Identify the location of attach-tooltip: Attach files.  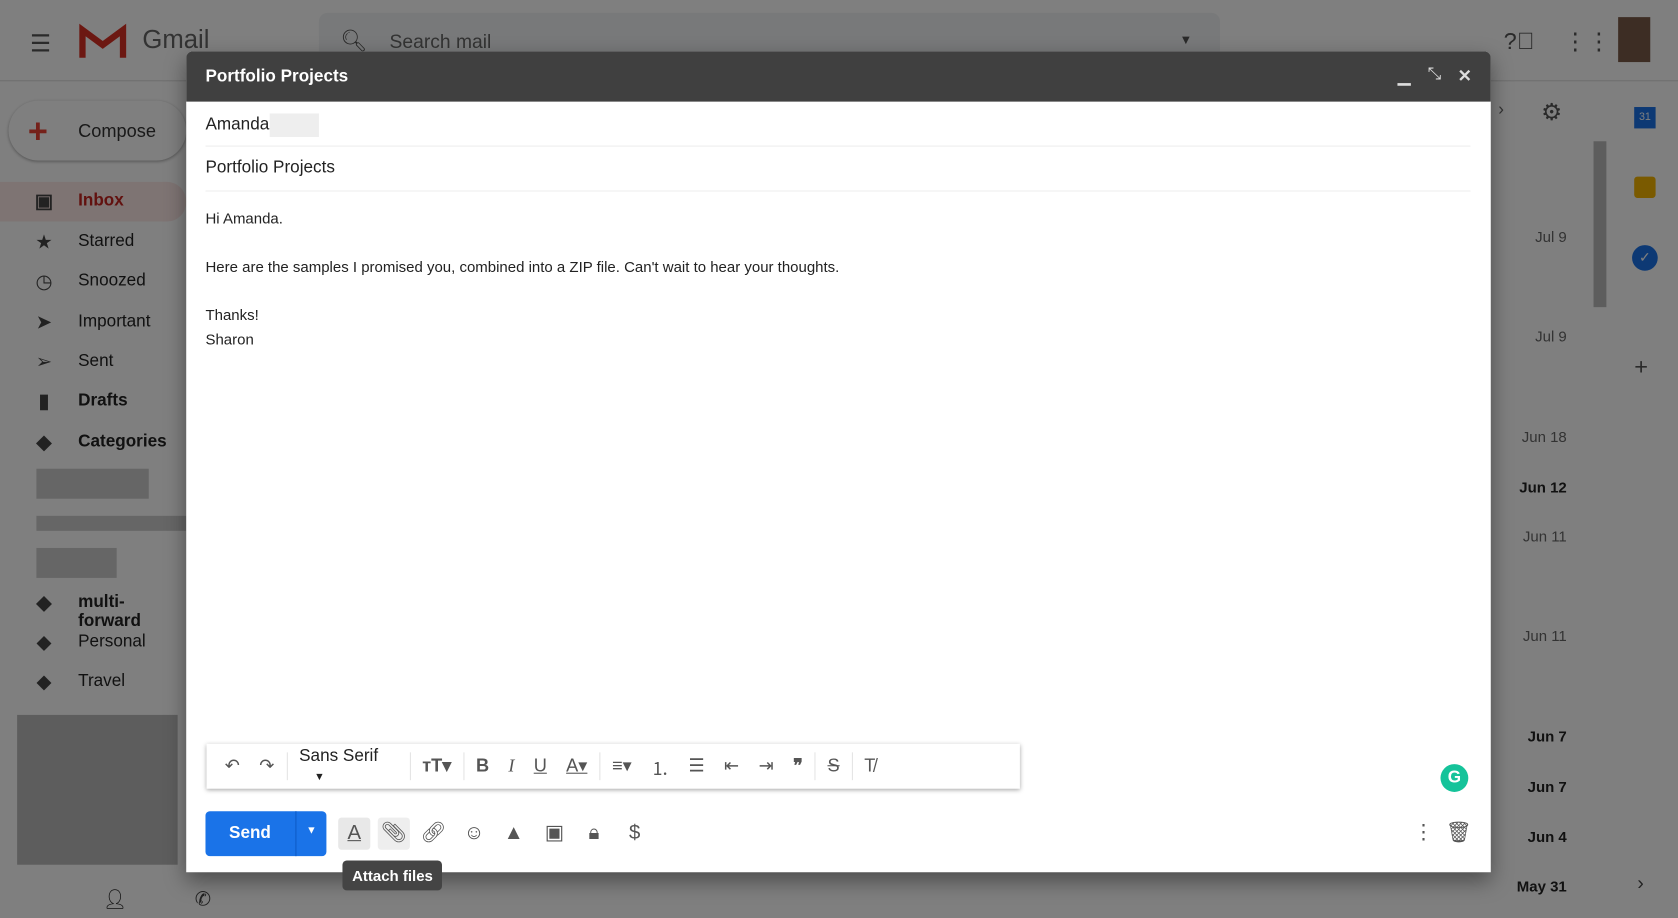
(392, 875).